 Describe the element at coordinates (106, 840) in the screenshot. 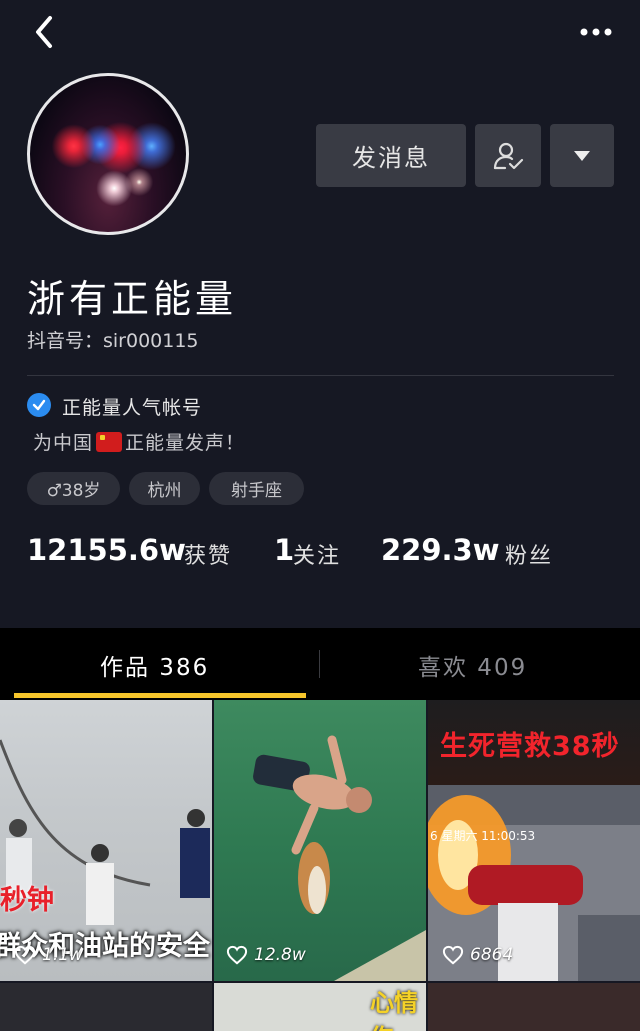

I see `video-thumbnail: 秒钟 群众和油站的安全 1.1w` at that location.